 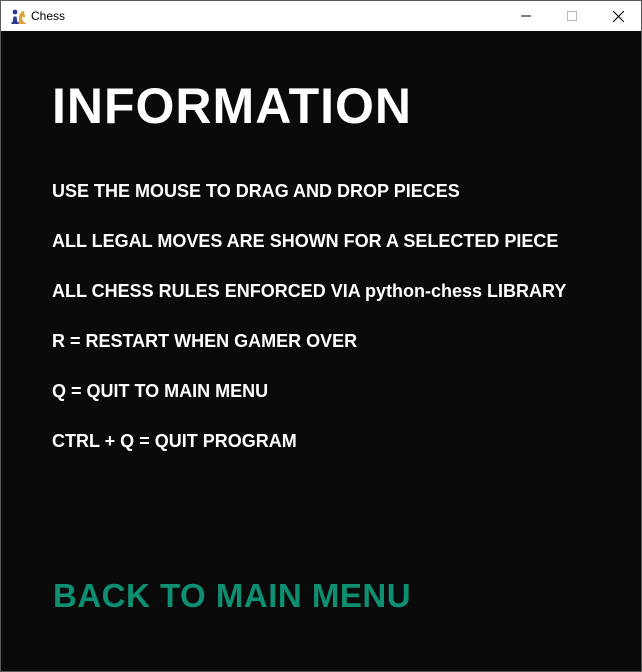 I want to click on close-button, so click(x=618, y=16).